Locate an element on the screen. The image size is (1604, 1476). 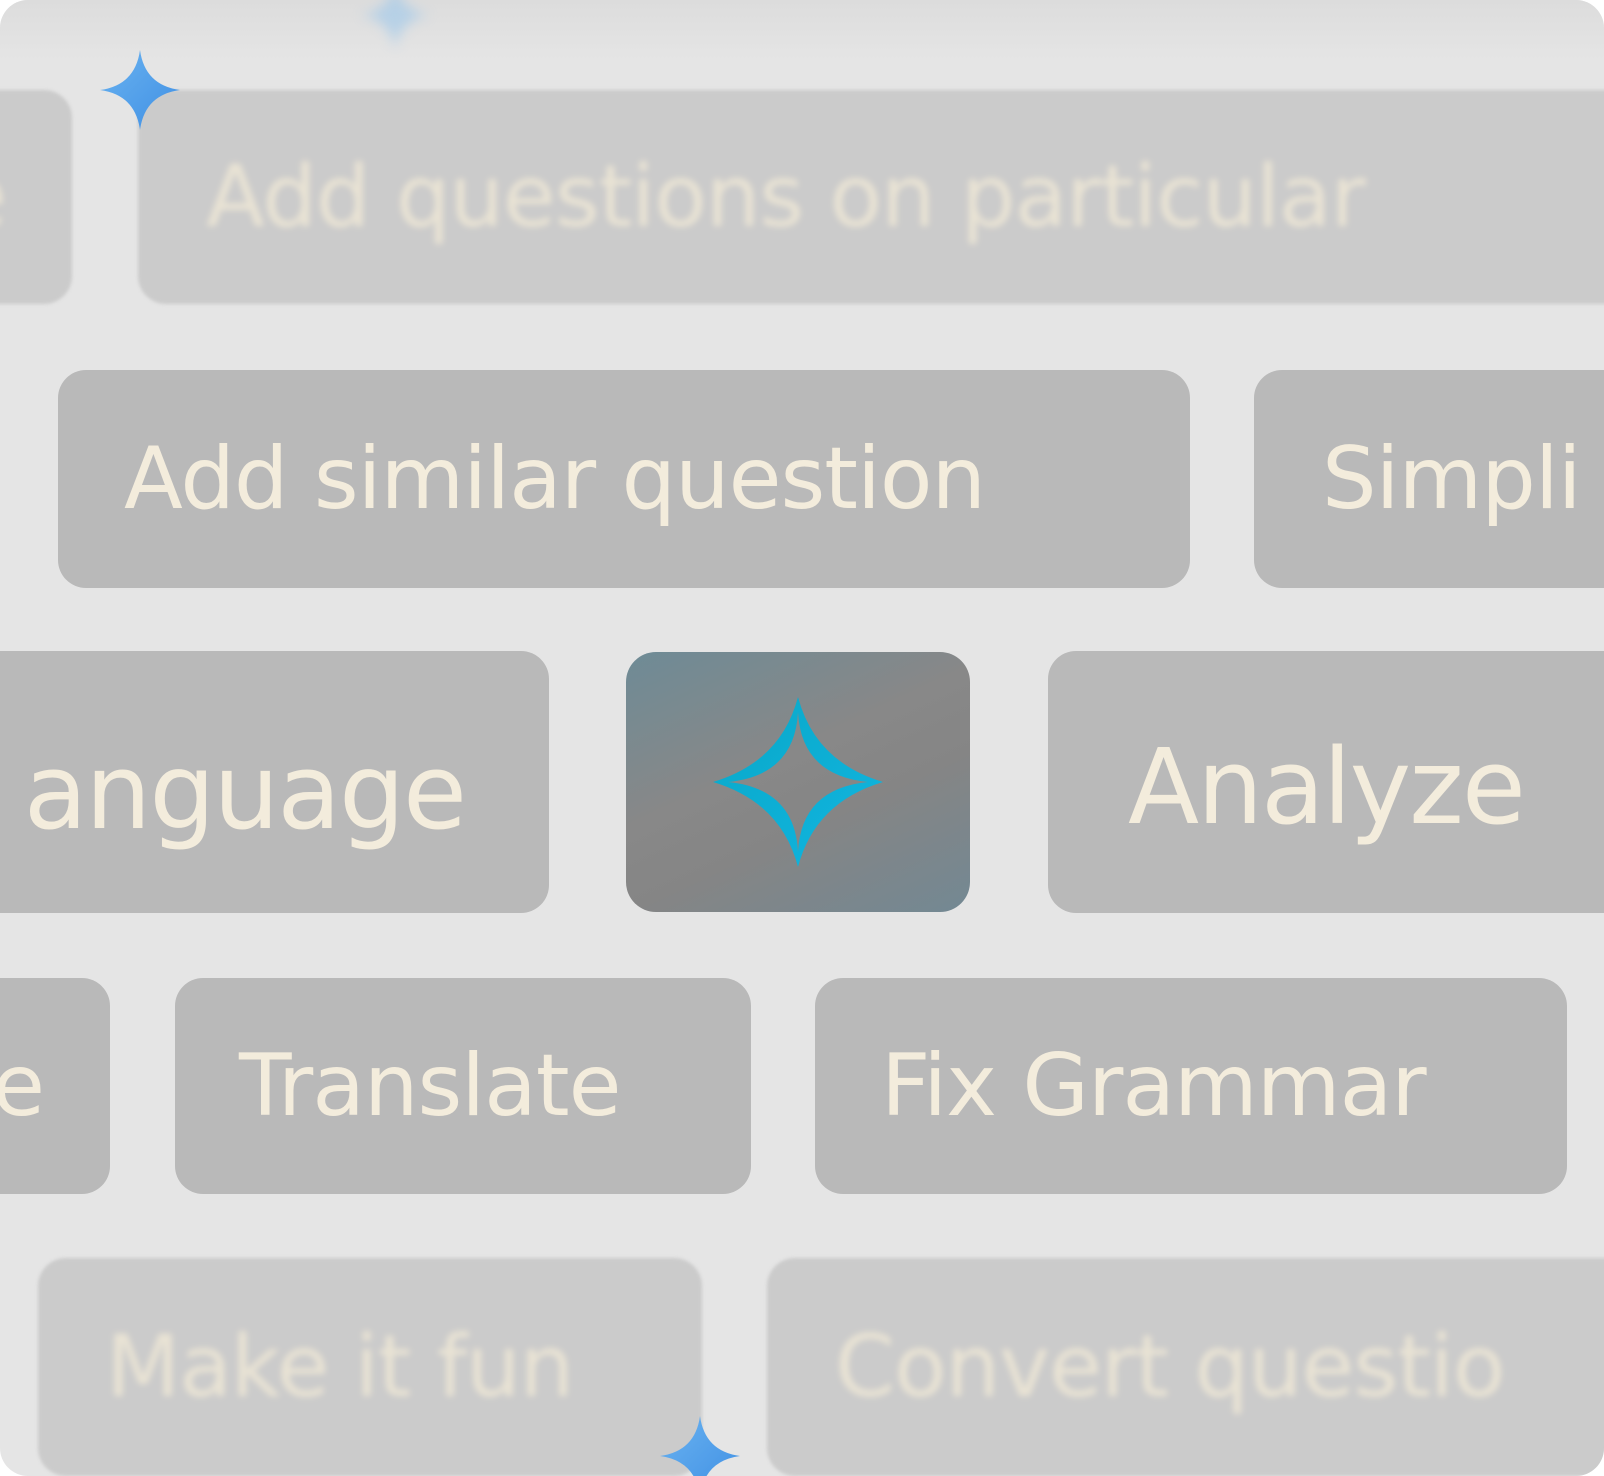
chip-label: Fix Grammar is located at coordinates (1154, 1086).